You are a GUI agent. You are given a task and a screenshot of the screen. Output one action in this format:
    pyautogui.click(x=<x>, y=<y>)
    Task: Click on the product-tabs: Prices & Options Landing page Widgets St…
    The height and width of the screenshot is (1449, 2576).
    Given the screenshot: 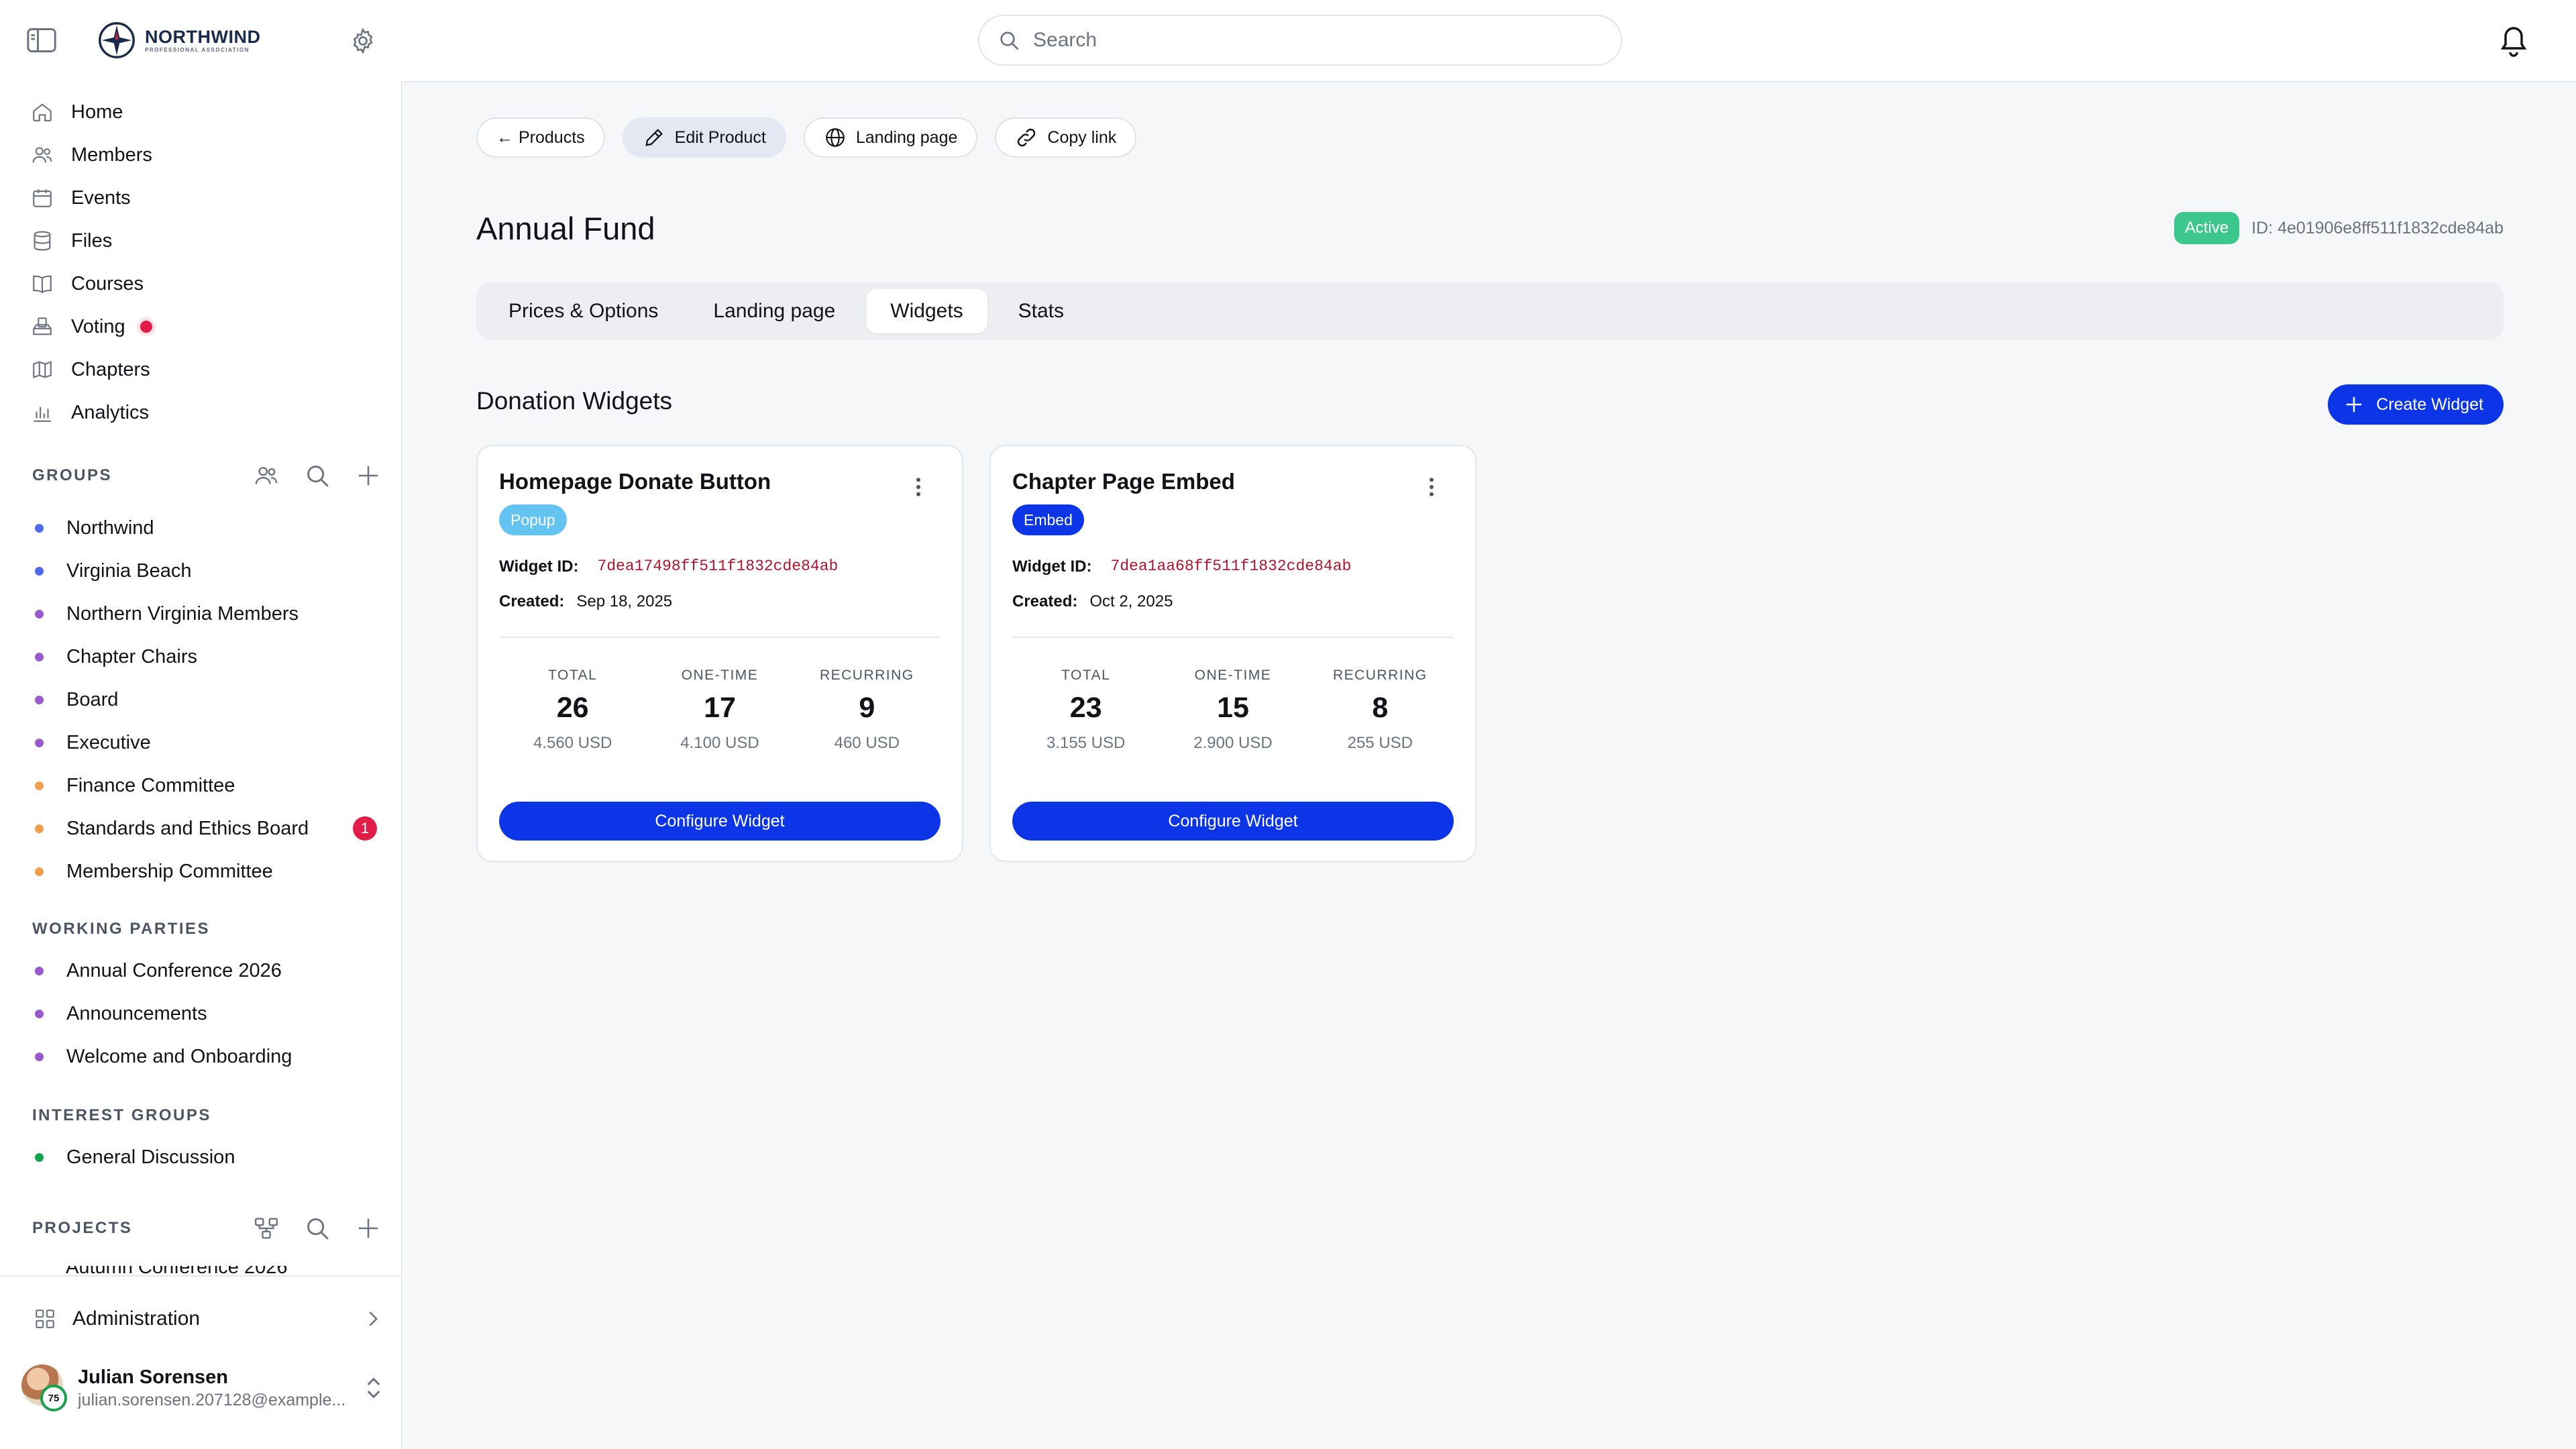 What is the action you would take?
    pyautogui.click(x=1490, y=311)
    